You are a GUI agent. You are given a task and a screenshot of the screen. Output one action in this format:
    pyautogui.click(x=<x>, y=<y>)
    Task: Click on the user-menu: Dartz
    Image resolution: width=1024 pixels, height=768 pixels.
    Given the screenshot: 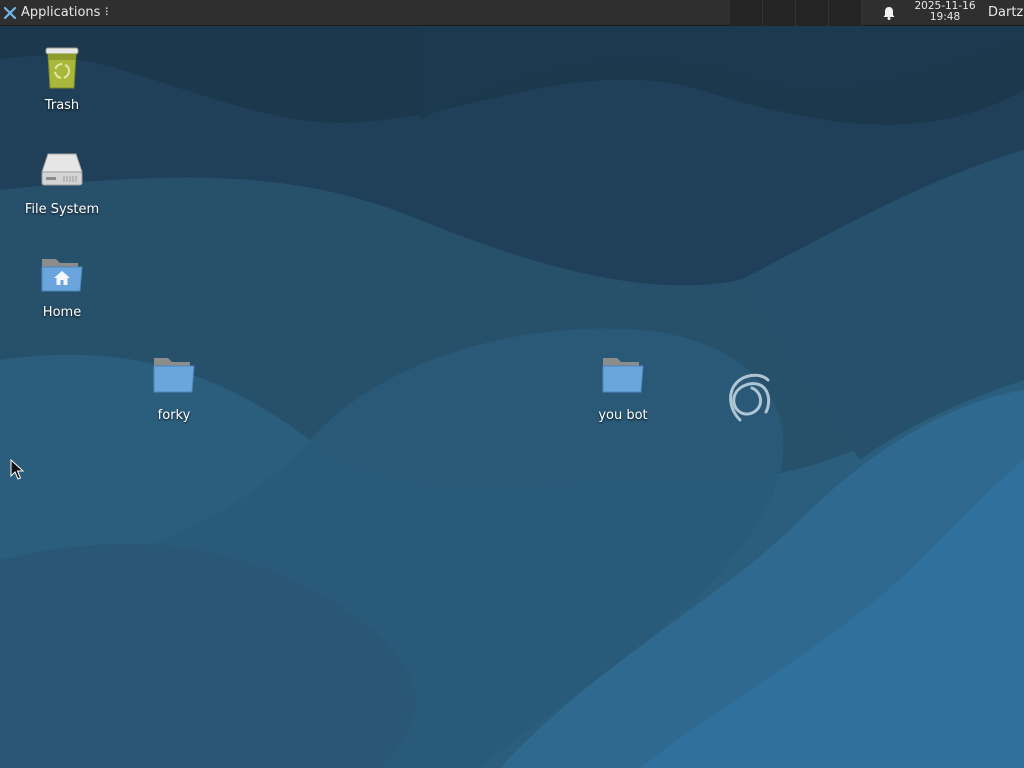 What is the action you would take?
    pyautogui.click(x=1005, y=12)
    